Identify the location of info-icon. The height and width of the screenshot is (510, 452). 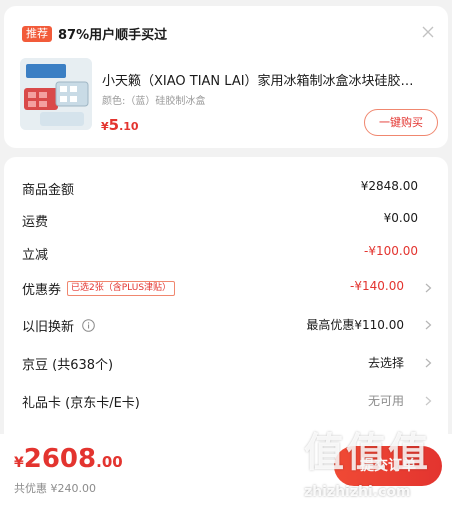
(88, 325).